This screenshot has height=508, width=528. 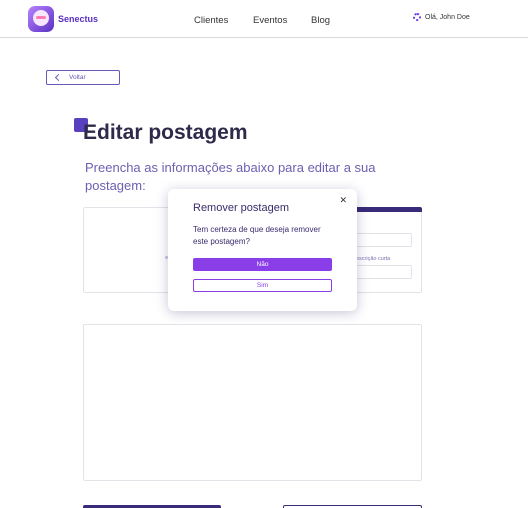 I want to click on nav-clientes: Clientes, so click(x=211, y=20).